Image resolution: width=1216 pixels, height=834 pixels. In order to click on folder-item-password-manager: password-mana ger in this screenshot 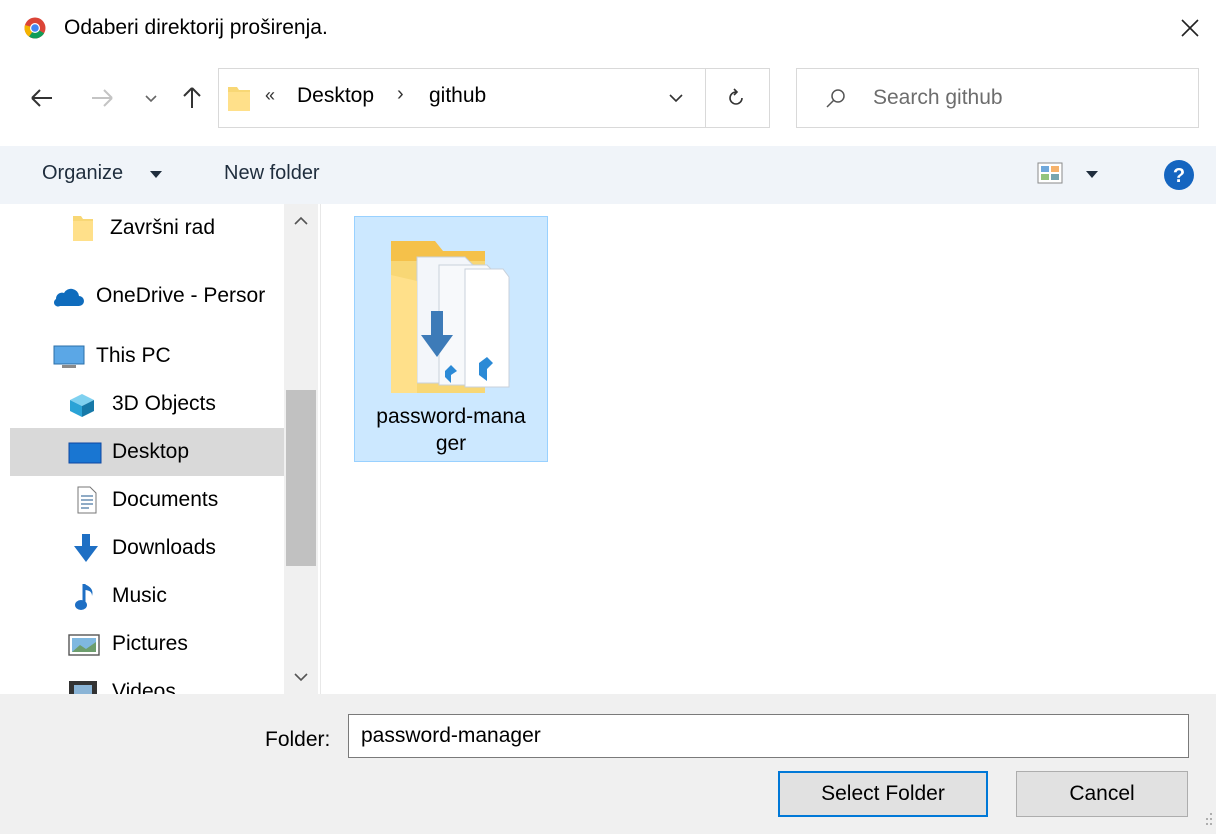, I will do `click(451, 339)`.